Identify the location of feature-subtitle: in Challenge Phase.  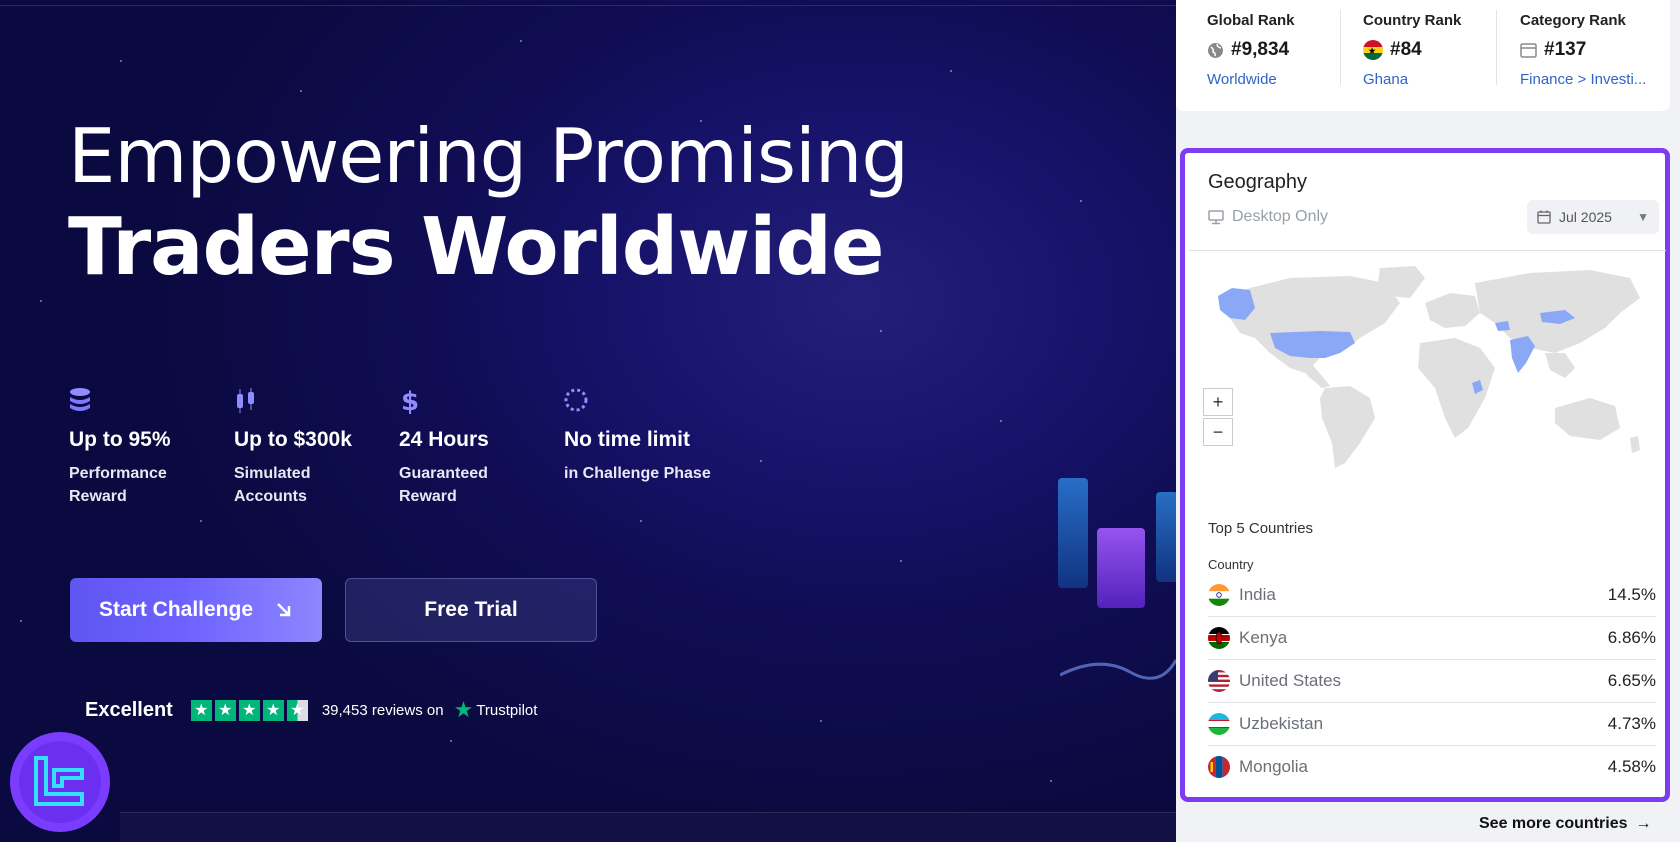
(637, 473).